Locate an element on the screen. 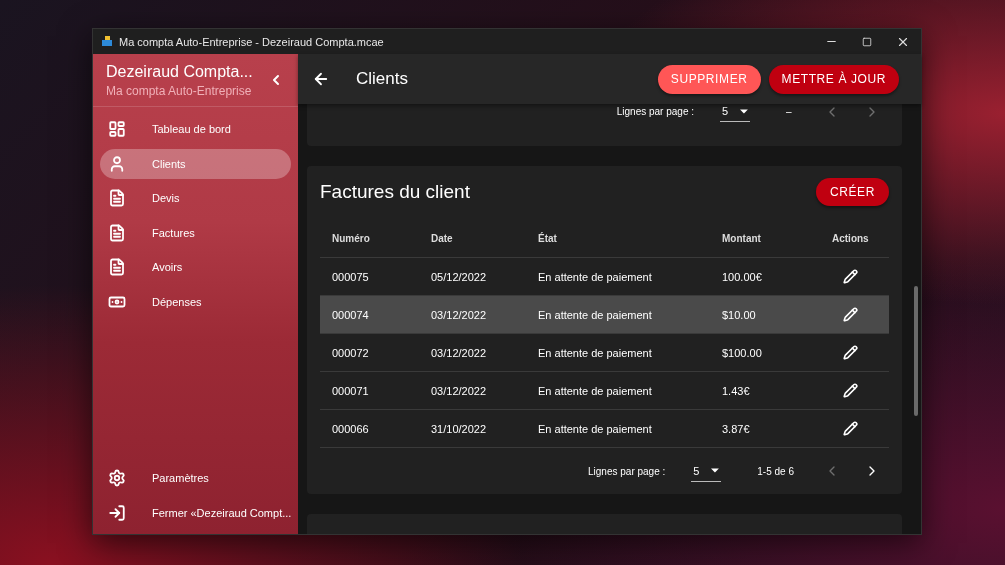  table-row: 000072 03/12/2022 En attente de paiement $100.00 is located at coordinates (604, 353).